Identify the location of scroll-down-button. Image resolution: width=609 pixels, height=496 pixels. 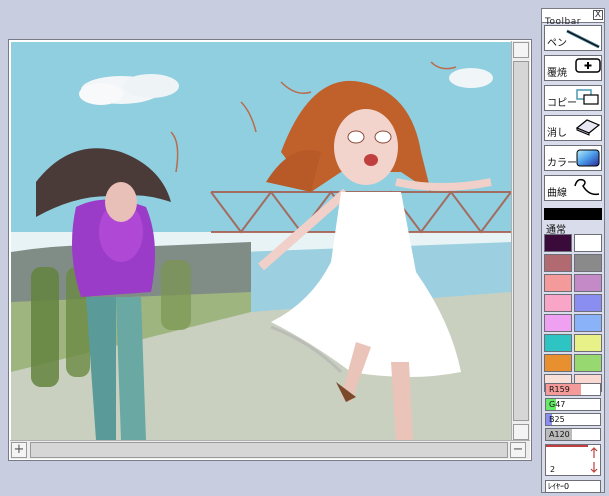
(521, 432).